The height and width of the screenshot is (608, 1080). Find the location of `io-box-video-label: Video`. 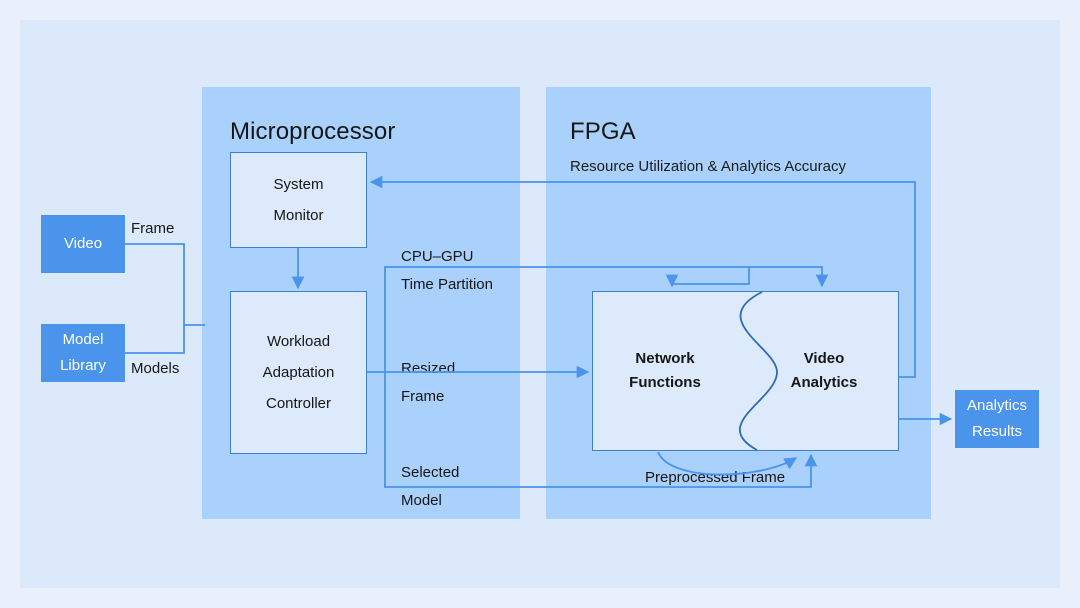

io-box-video-label: Video is located at coordinates (83, 243).